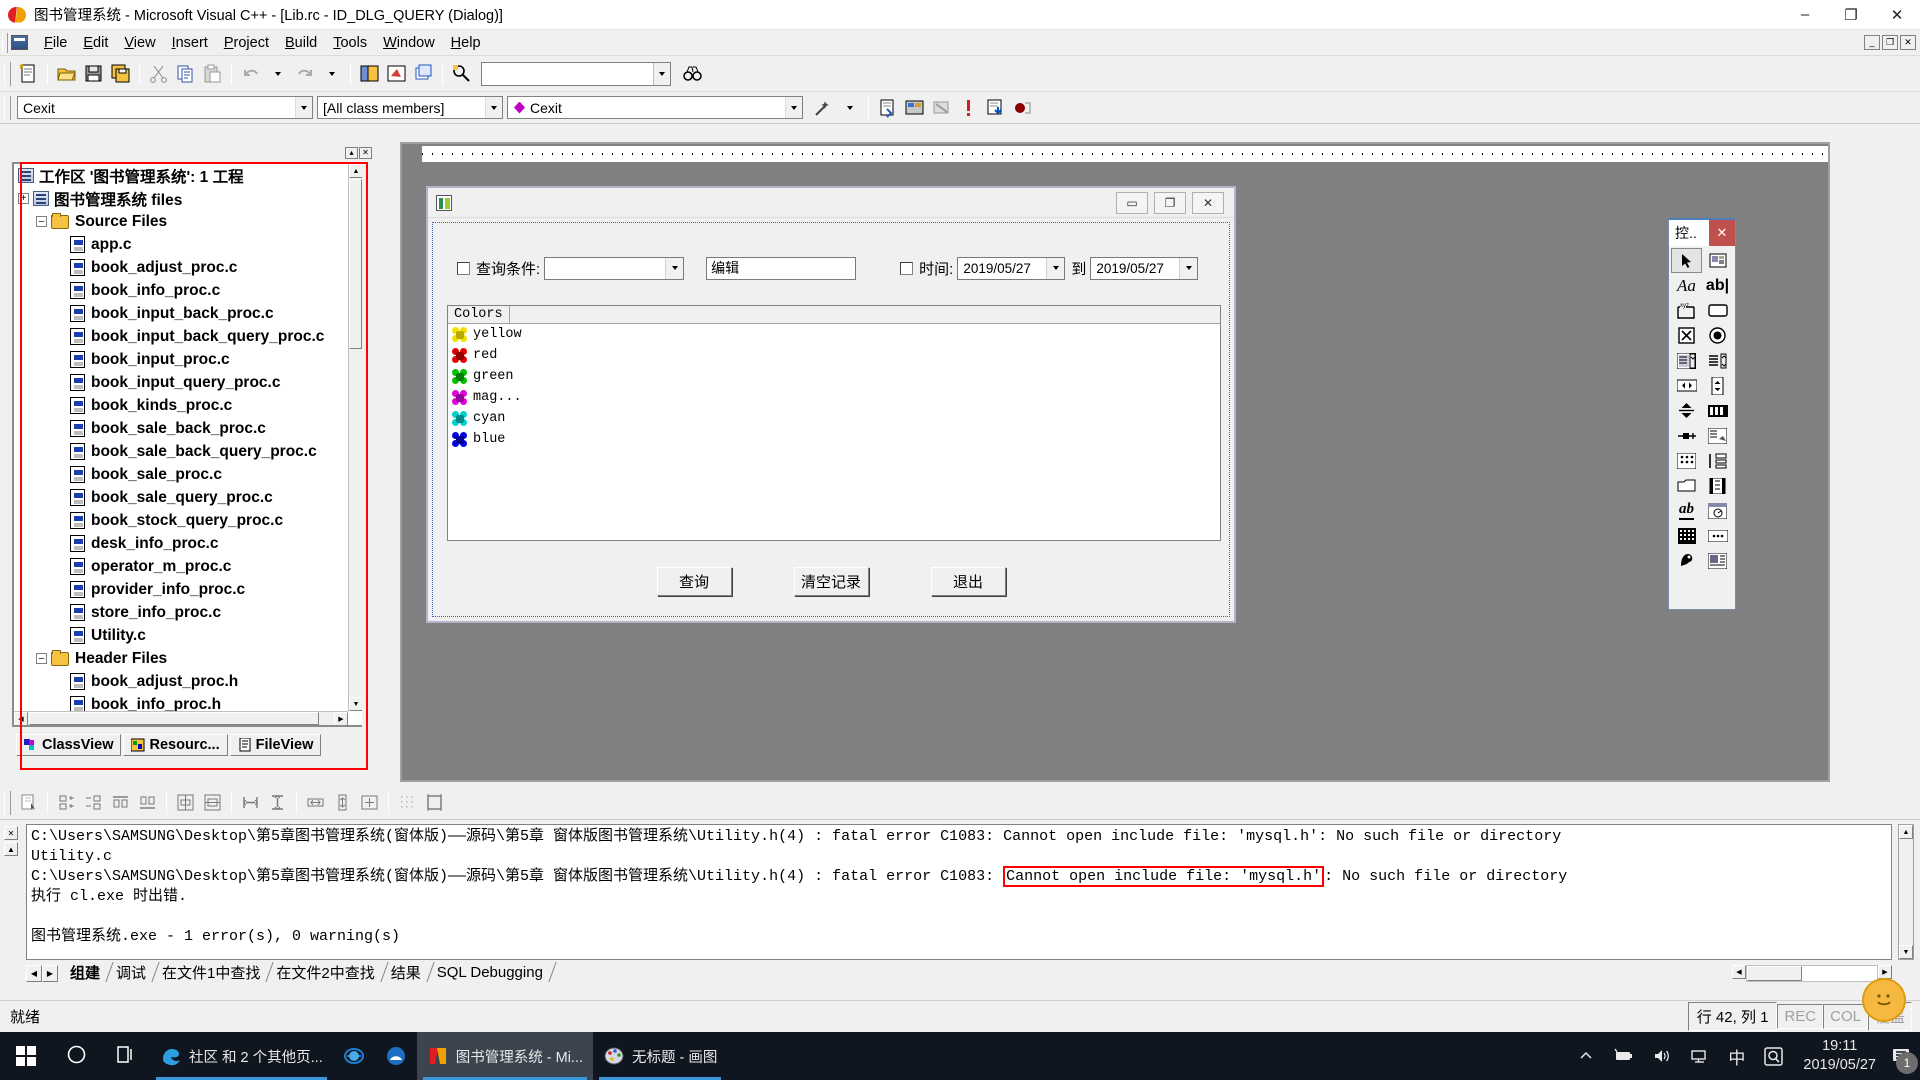 The width and height of the screenshot is (1920, 1080). What do you see at coordinates (181, 290) in the screenshot?
I see `tree-item-file: book_info_proc.c` at bounding box center [181, 290].